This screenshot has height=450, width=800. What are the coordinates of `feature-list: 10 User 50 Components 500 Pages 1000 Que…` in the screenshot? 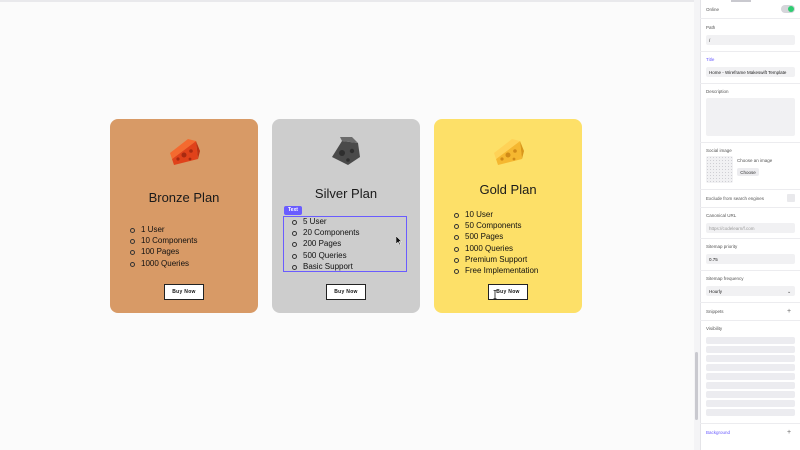 It's located at (495, 242).